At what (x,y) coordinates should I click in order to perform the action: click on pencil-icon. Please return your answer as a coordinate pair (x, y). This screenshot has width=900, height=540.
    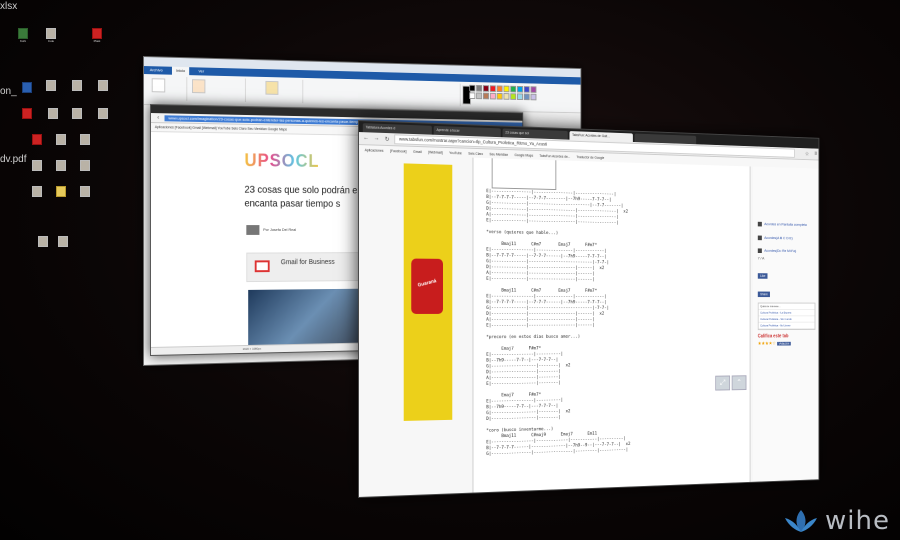
    Looking at the image, I should click on (272, 87).